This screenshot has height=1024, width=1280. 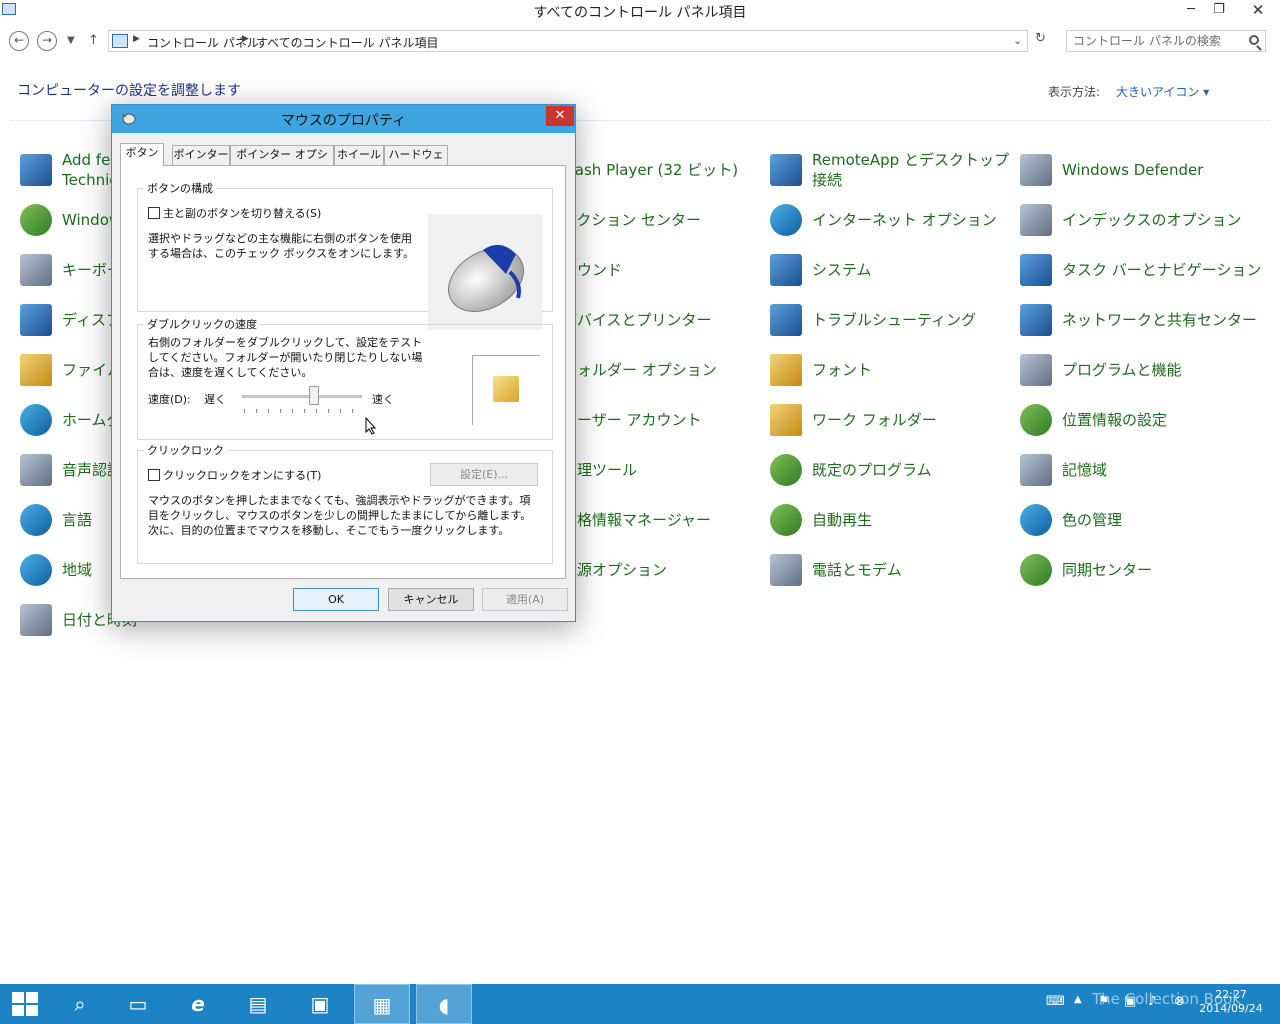 What do you see at coordinates (93, 41) in the screenshot?
I see `up-button: ↑` at bounding box center [93, 41].